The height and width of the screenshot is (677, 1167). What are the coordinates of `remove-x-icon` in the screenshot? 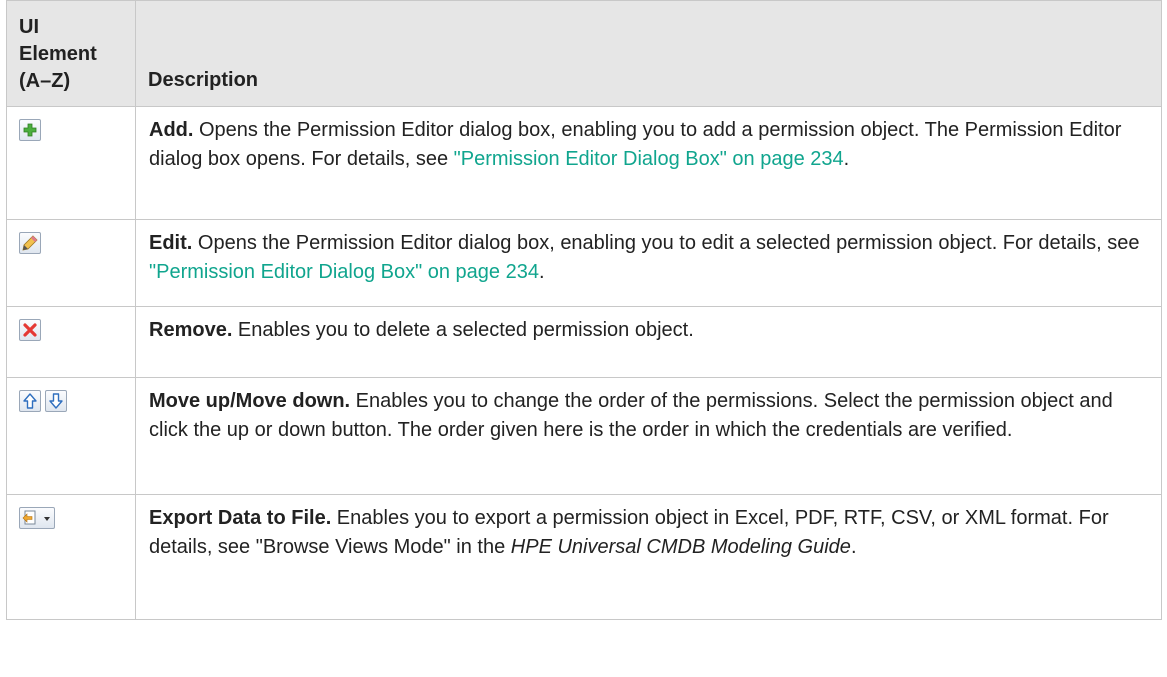 It's located at (30, 330).